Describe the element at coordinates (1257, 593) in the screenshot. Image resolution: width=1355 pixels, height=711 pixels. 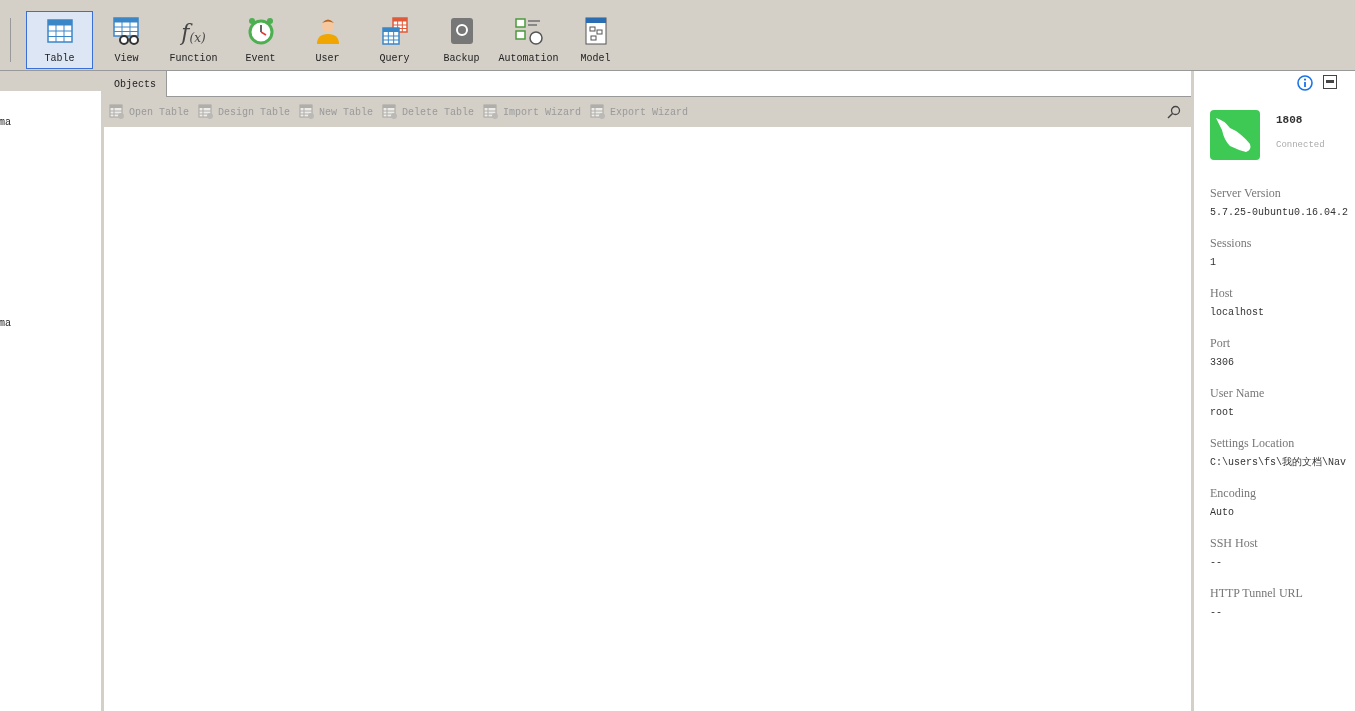
I see `field-label: HTTP Tunnel URL` at that location.